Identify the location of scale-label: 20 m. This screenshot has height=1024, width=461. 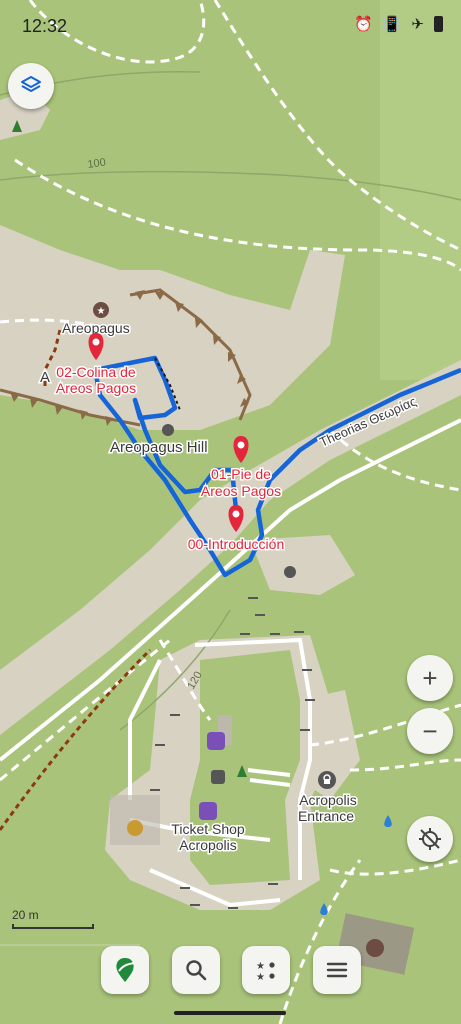
(25, 915).